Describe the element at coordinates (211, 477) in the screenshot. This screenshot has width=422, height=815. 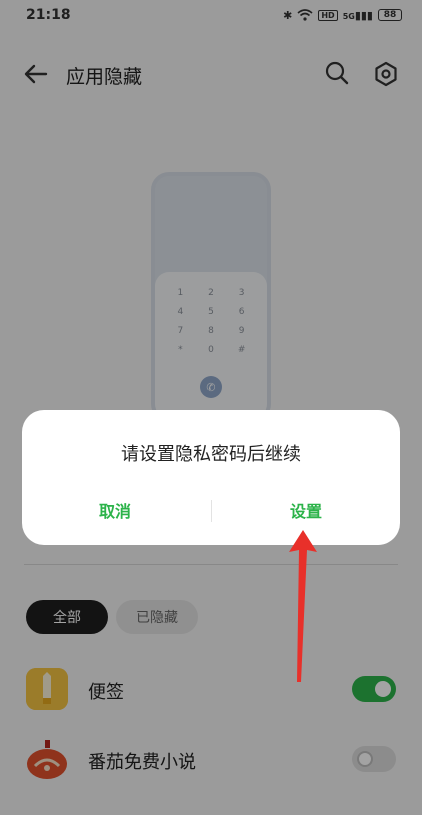
I see `password-prompt-dialog: 请设置隐私密码后继续 取消 设置` at that location.